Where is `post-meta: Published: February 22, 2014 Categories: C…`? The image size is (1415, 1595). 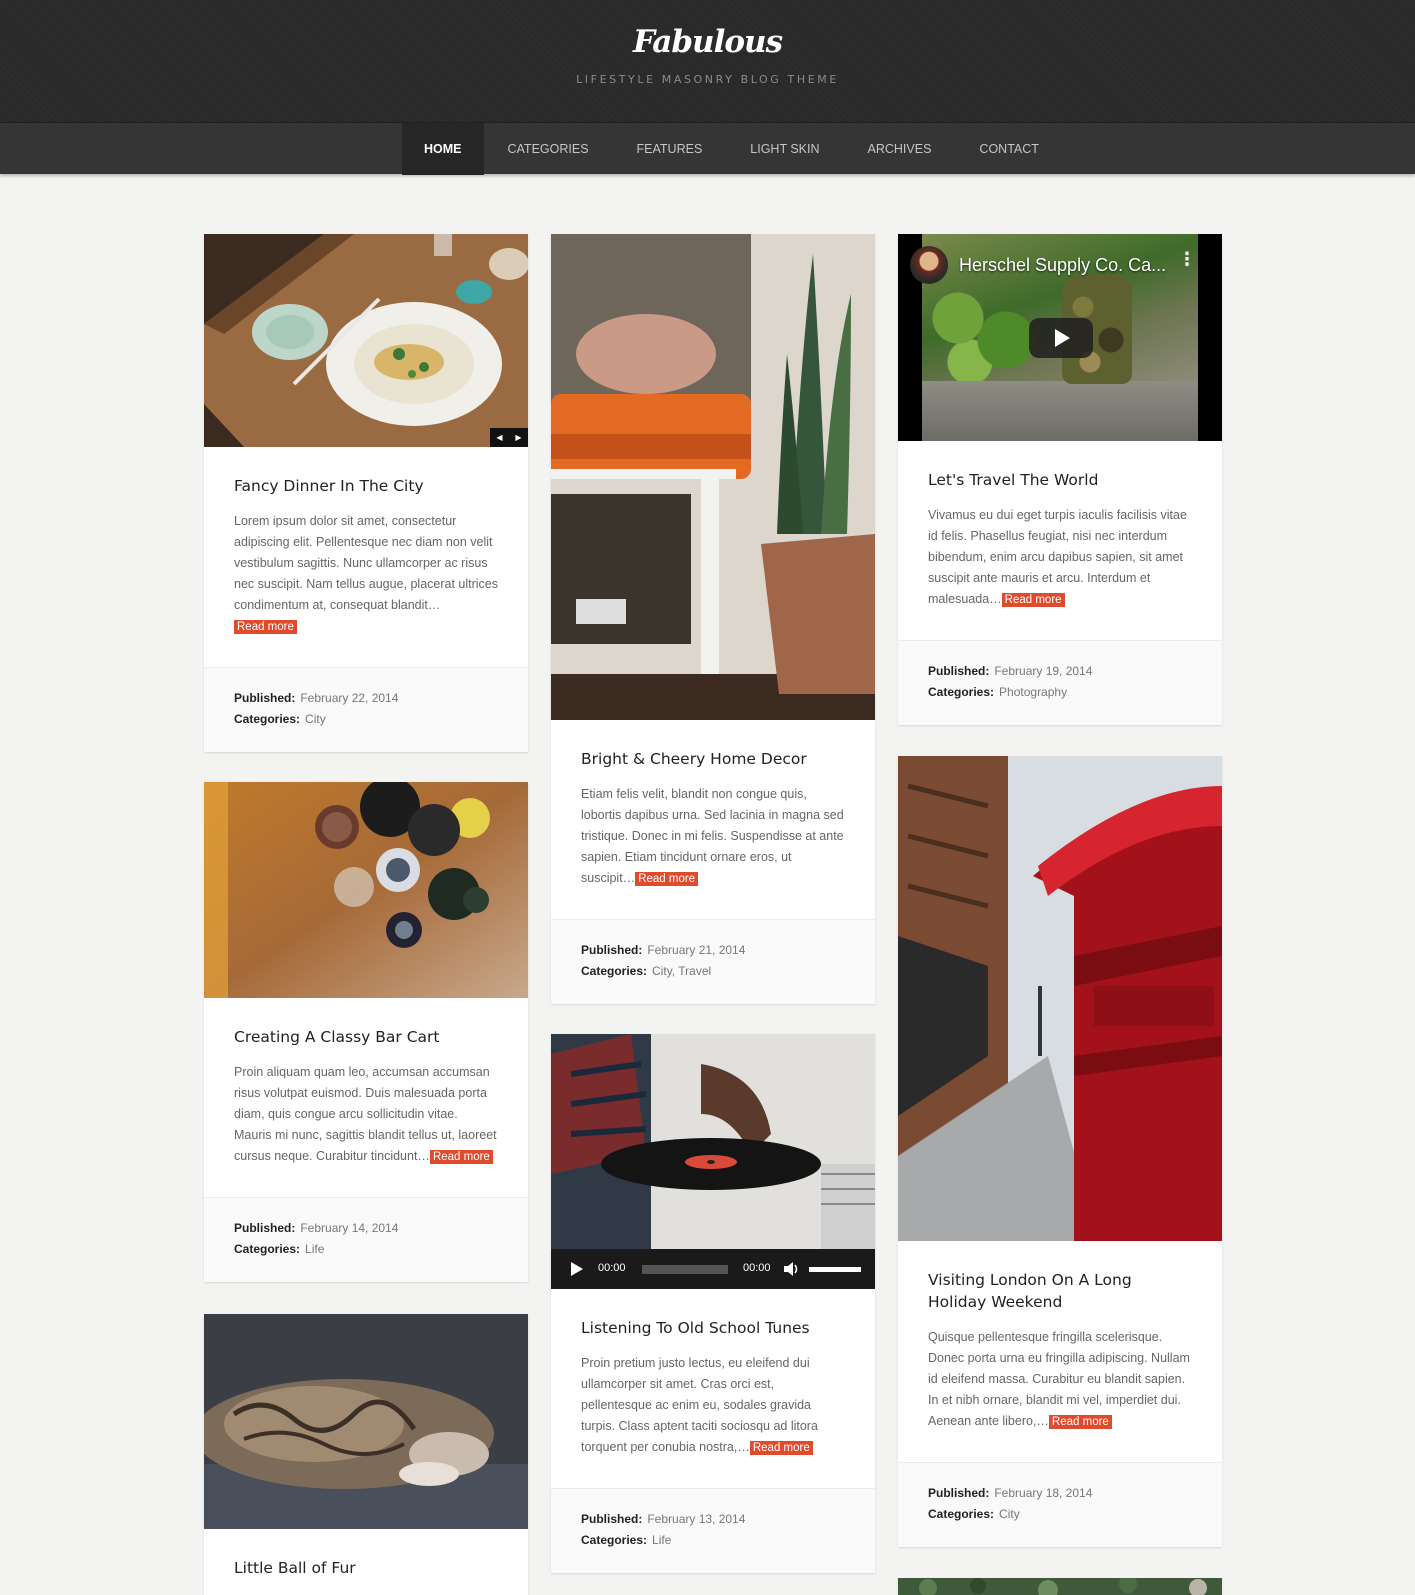
post-meta: Published: February 22, 2014 Categories: C… is located at coordinates (366, 710).